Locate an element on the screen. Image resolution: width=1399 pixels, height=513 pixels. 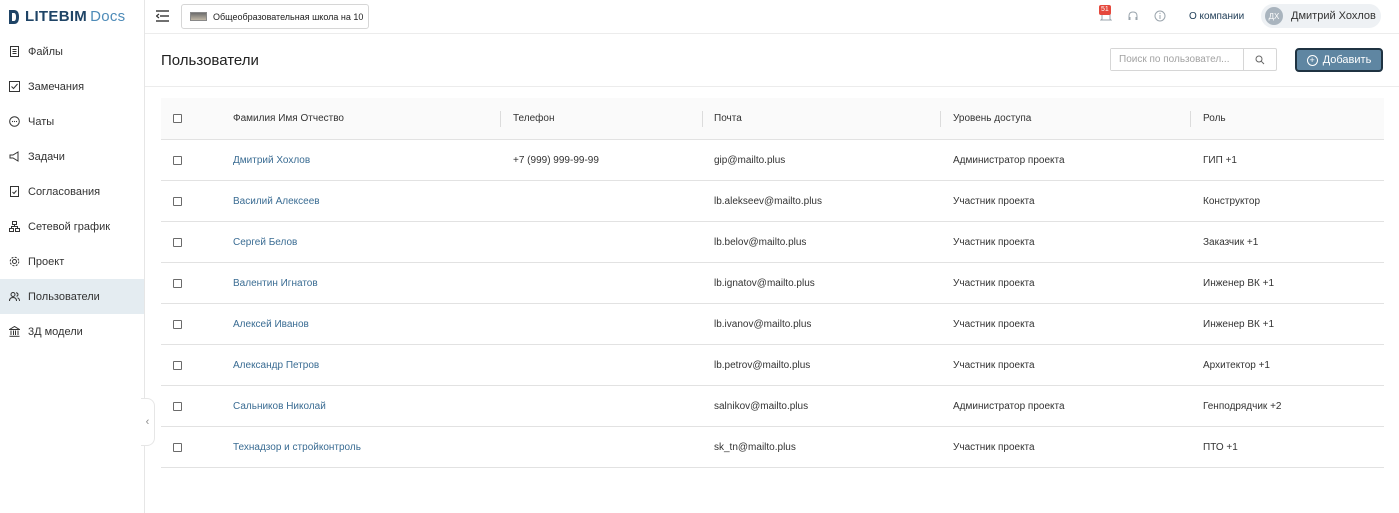
user-name-link: Алексей Иванов is located at coordinates (271, 324).